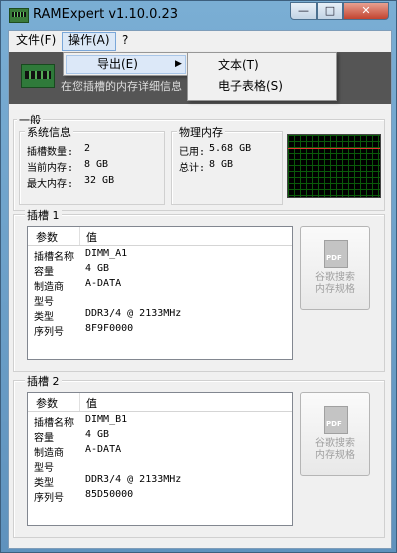 Image resolution: width=397 pixels, height=553 pixels. I want to click on ram-app-icon, so click(19, 15).